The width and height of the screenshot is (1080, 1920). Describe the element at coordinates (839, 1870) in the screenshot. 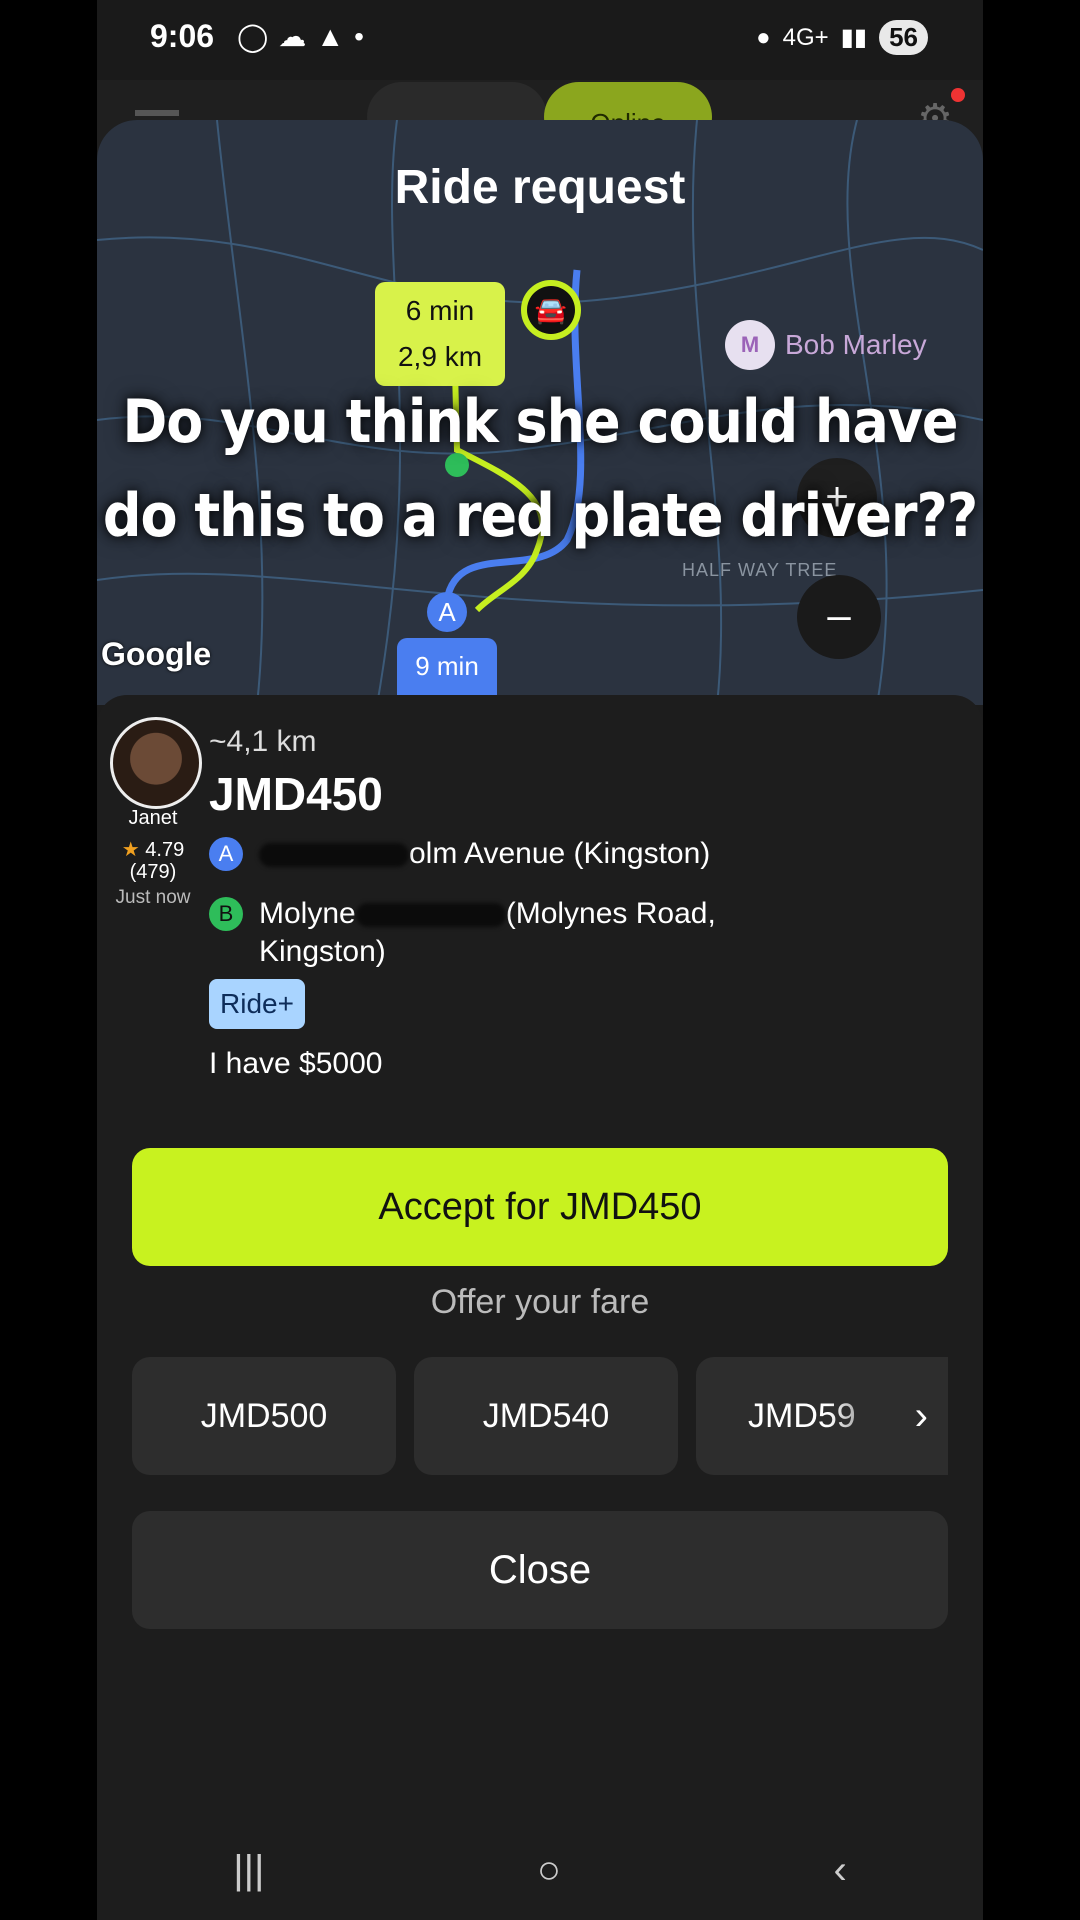

I see `back-icon: ‹` at that location.